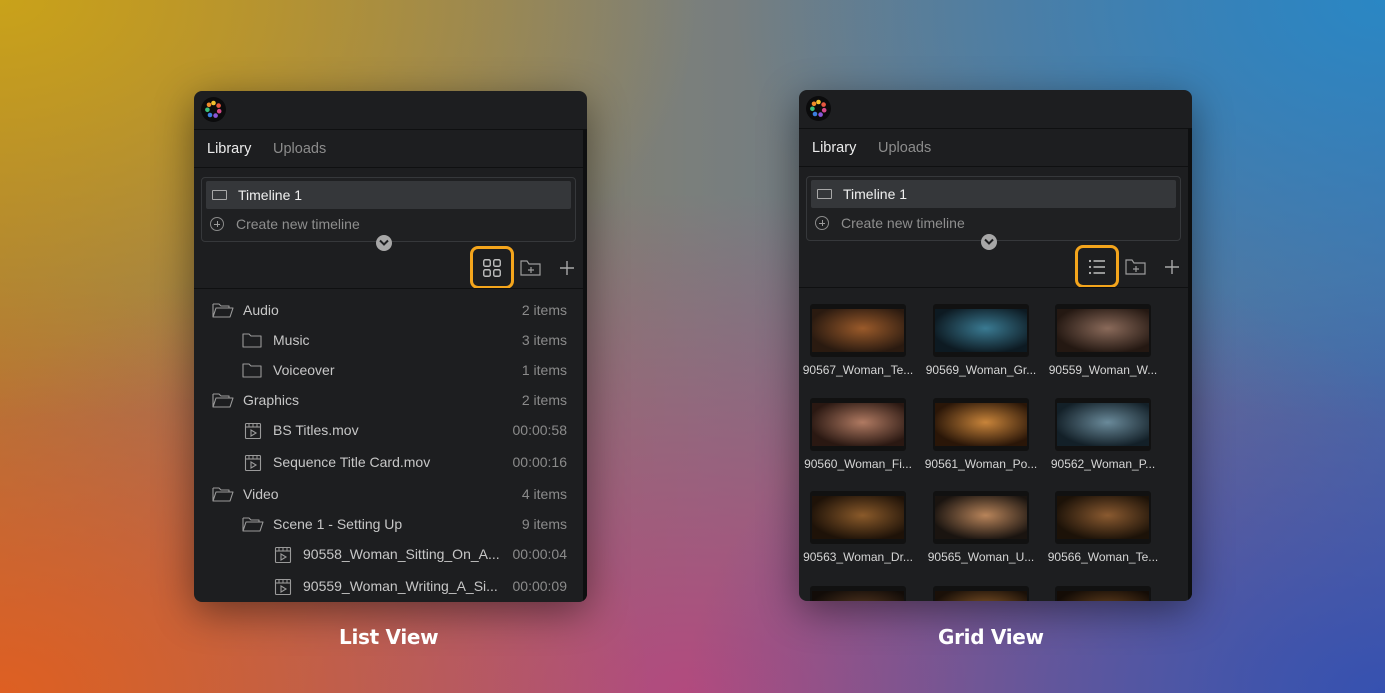  What do you see at coordinates (261, 494) in the screenshot?
I see `item-name: Video` at bounding box center [261, 494].